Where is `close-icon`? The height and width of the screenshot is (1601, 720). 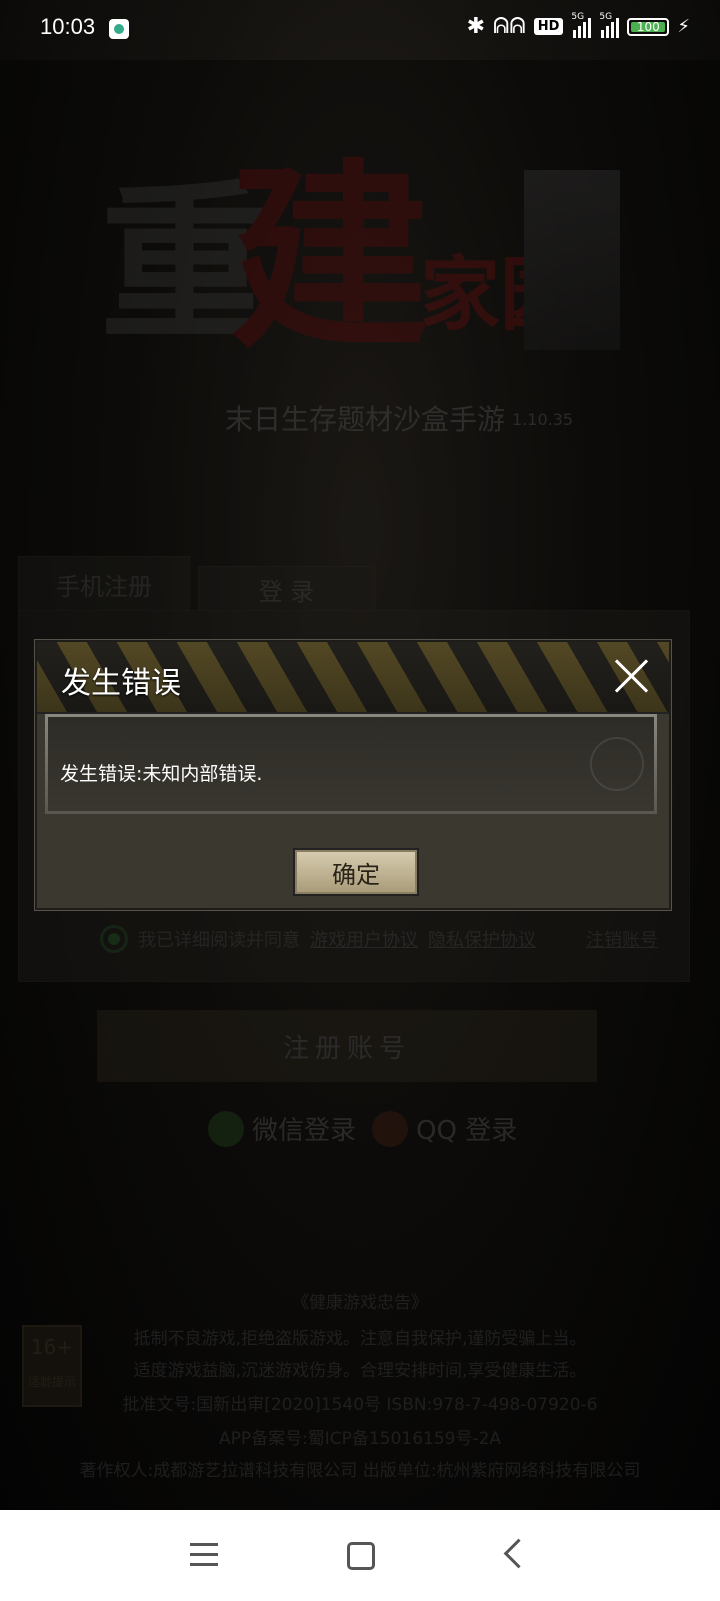 close-icon is located at coordinates (631, 674).